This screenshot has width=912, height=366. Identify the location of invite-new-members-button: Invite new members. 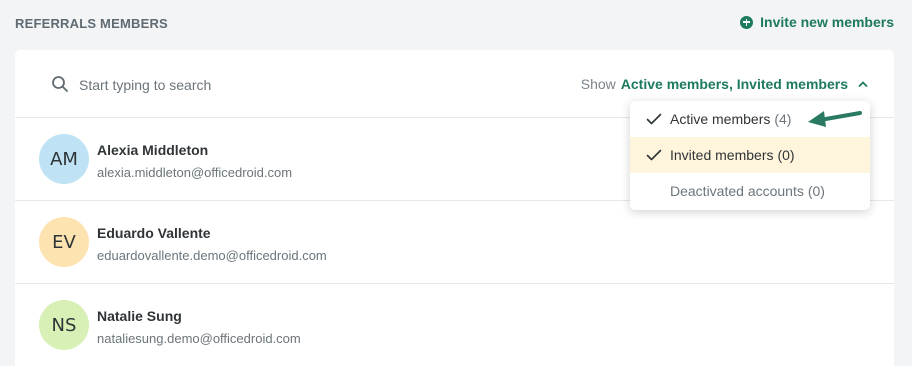
(817, 22).